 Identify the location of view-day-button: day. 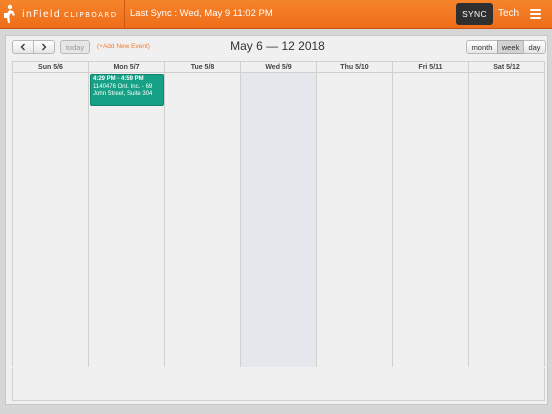
(534, 47).